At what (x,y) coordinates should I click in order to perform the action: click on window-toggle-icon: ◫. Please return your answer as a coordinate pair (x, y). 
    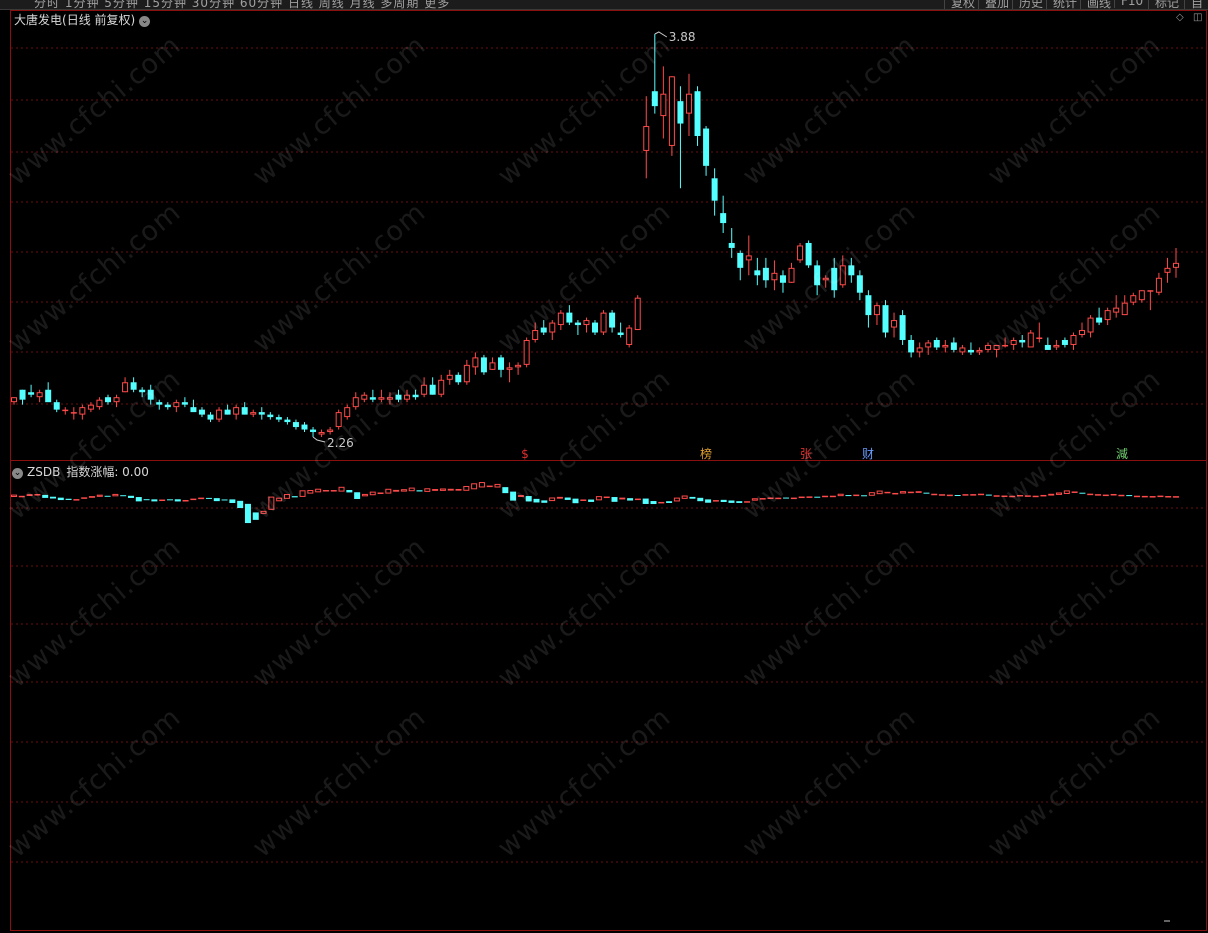
    Looking at the image, I should click on (1197, 17).